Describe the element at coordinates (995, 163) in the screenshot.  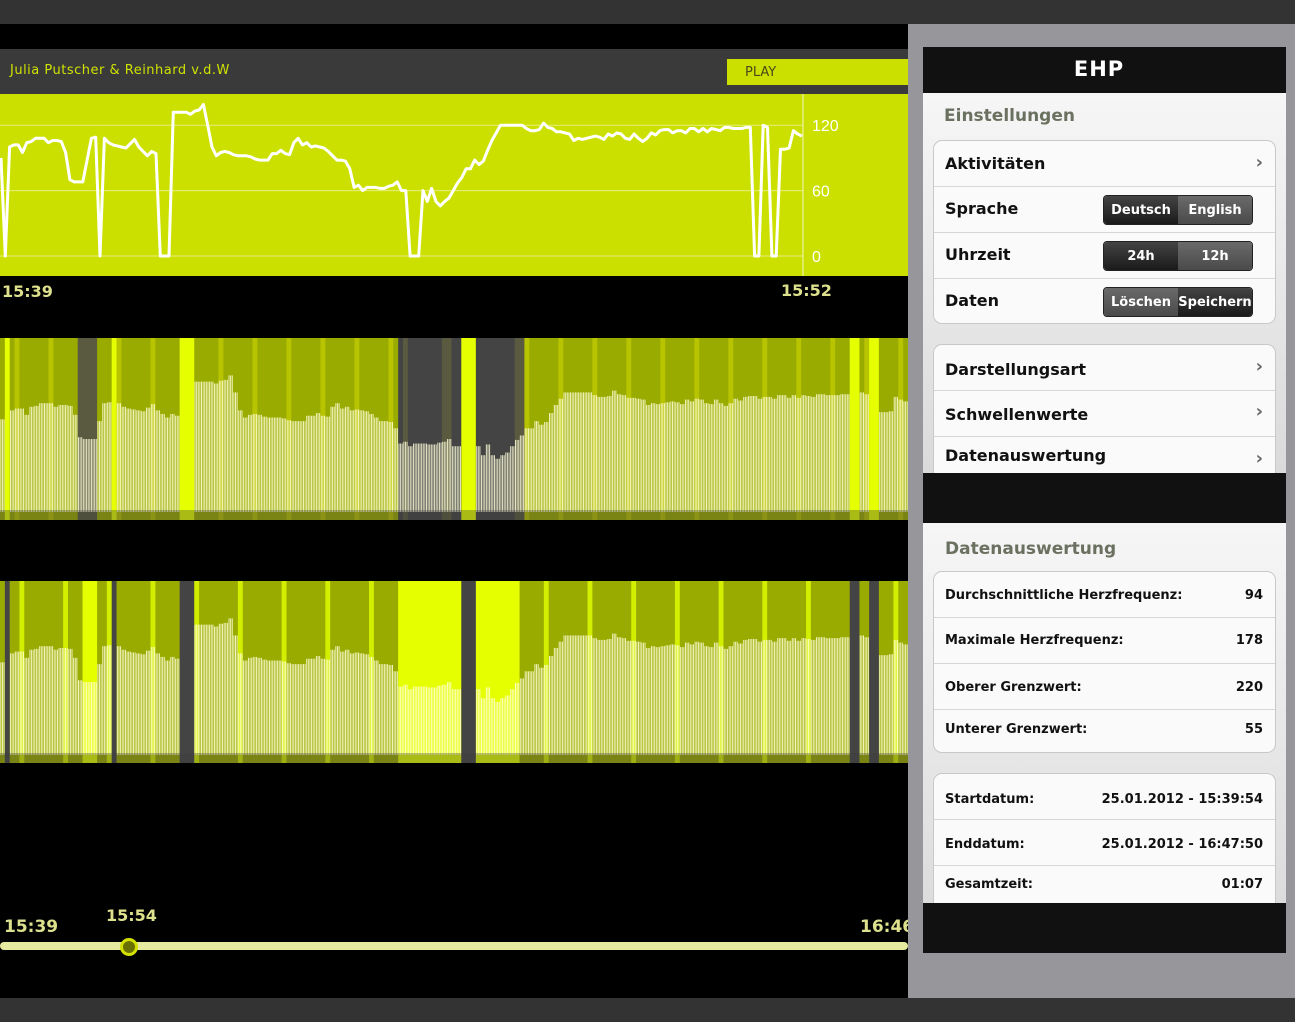
I see `activities-label: Aktivitäten` at that location.